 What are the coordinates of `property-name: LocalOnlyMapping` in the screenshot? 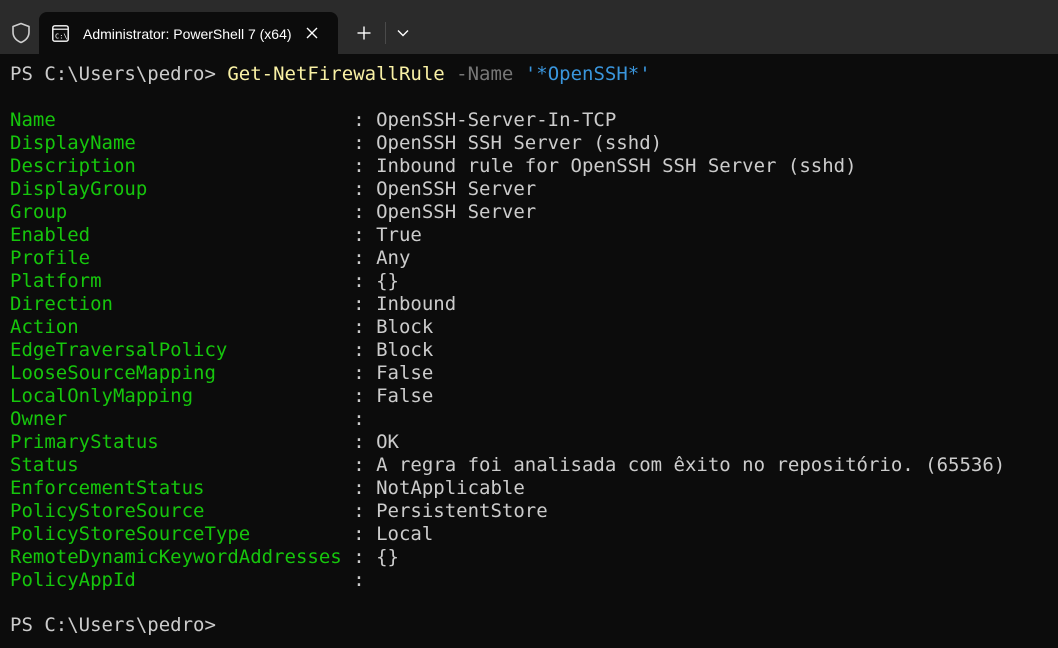 It's located at (102, 396).